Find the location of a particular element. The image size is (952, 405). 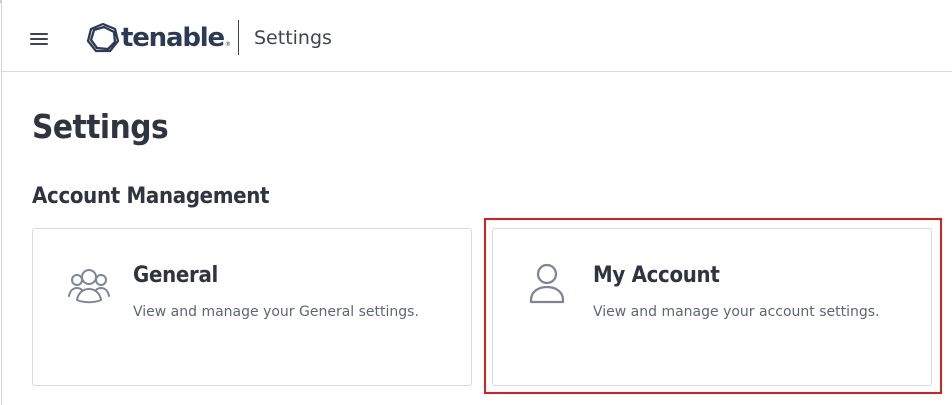

tenable-logo-text: tenable is located at coordinates (173, 38).